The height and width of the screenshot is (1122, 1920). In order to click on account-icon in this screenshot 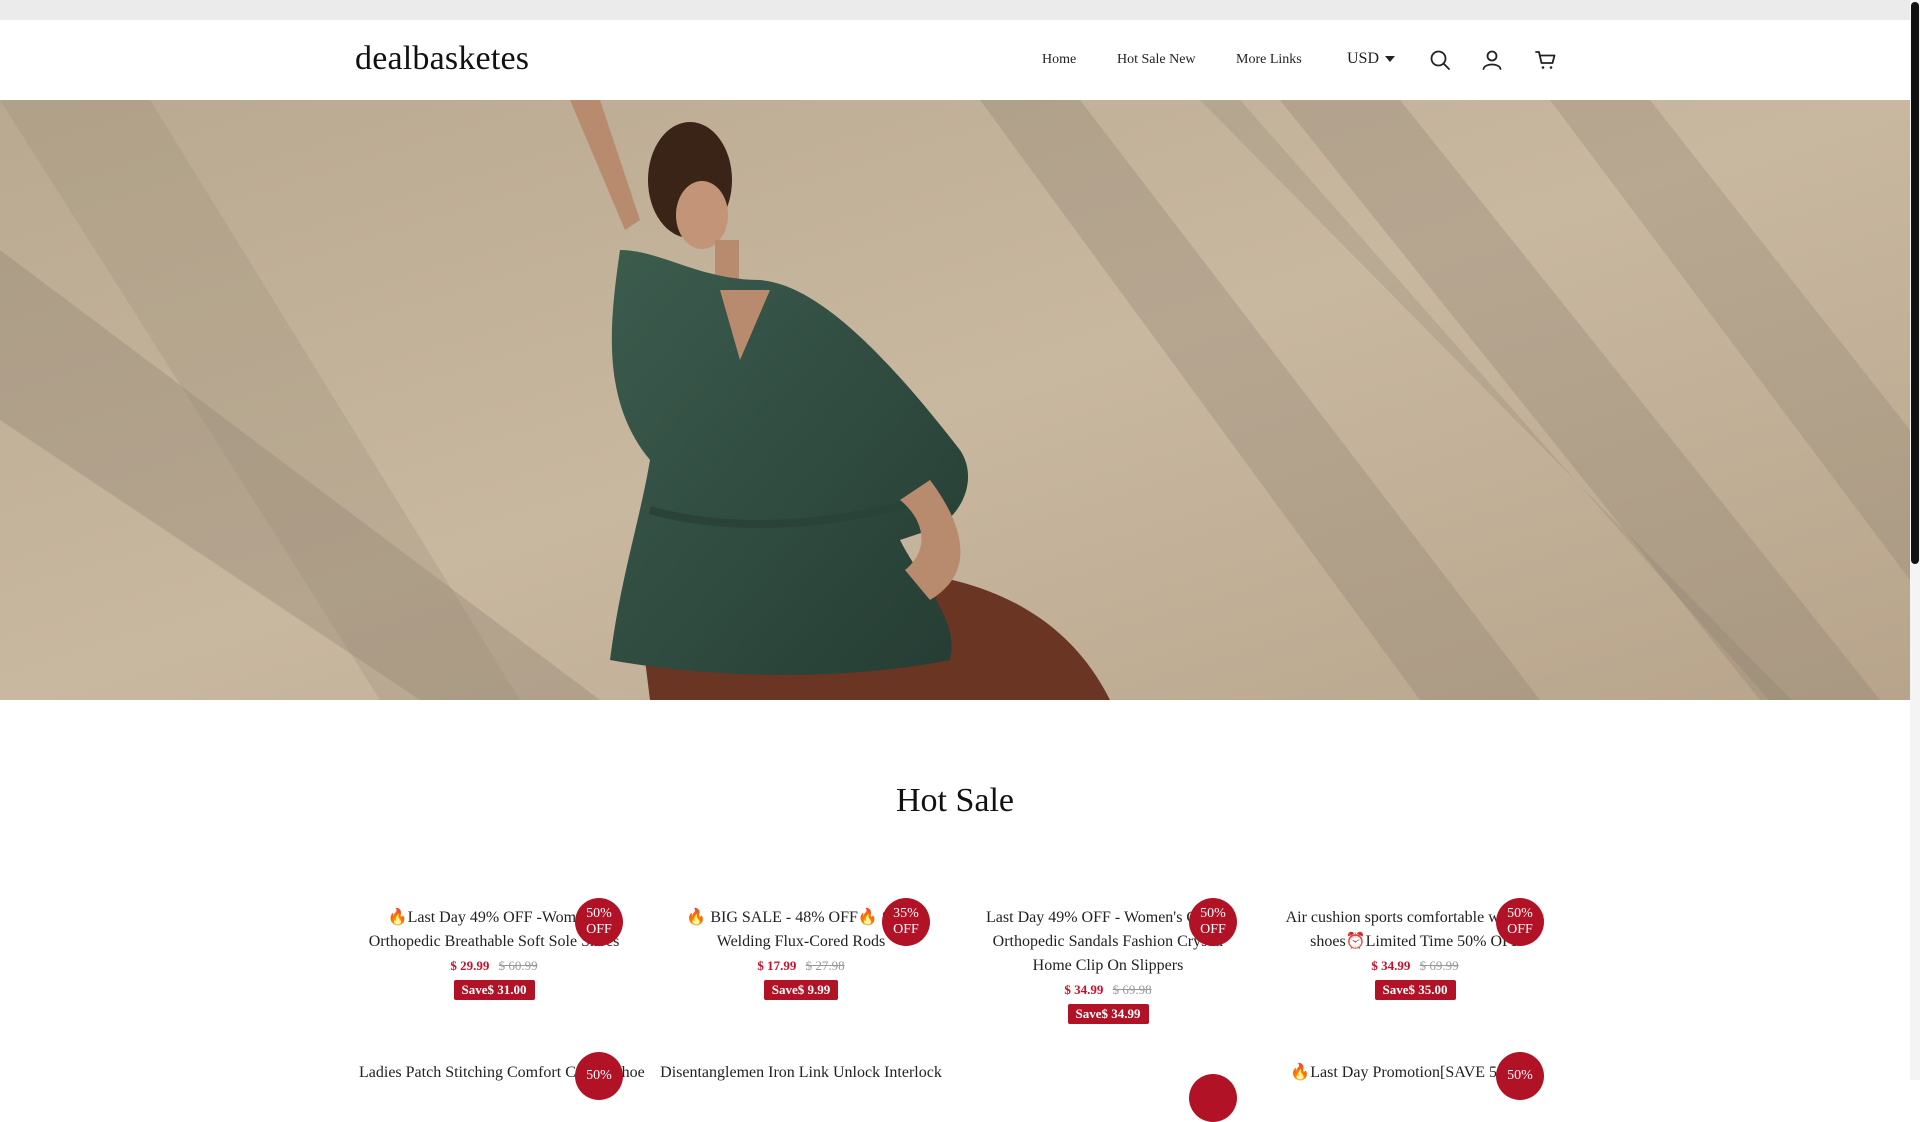, I will do `click(1492, 60)`.